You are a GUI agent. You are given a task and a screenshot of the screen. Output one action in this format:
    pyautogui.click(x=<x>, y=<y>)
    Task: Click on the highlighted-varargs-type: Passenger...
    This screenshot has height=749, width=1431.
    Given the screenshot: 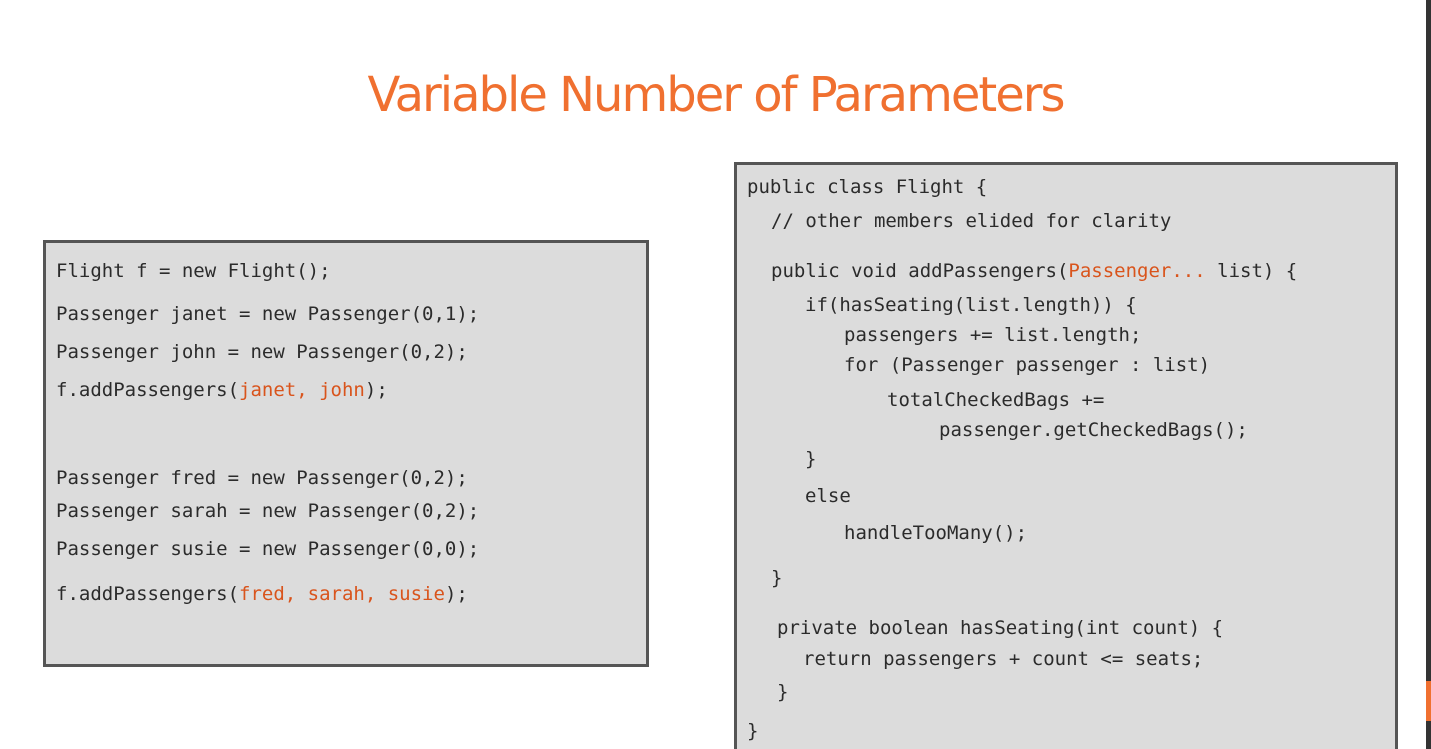 What is the action you would take?
    pyautogui.click(x=1137, y=271)
    